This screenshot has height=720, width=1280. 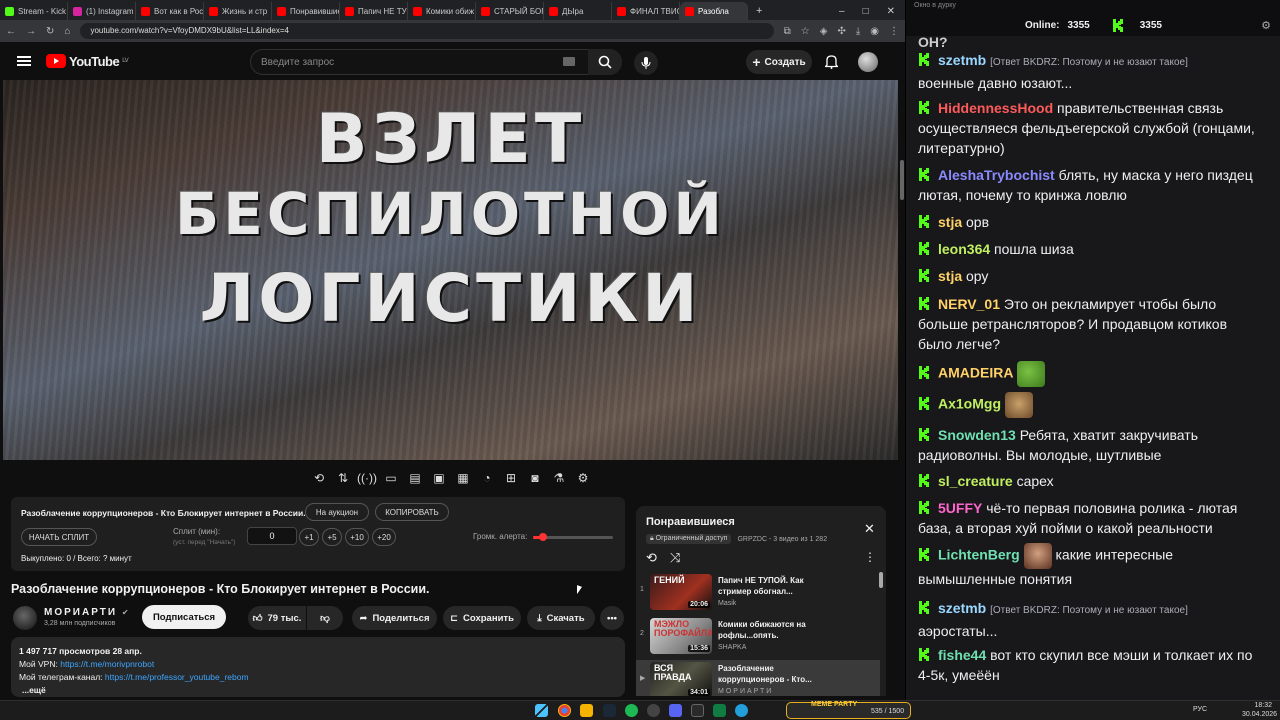 I want to click on browser-tab: ДЫра, so click(x=578, y=11).